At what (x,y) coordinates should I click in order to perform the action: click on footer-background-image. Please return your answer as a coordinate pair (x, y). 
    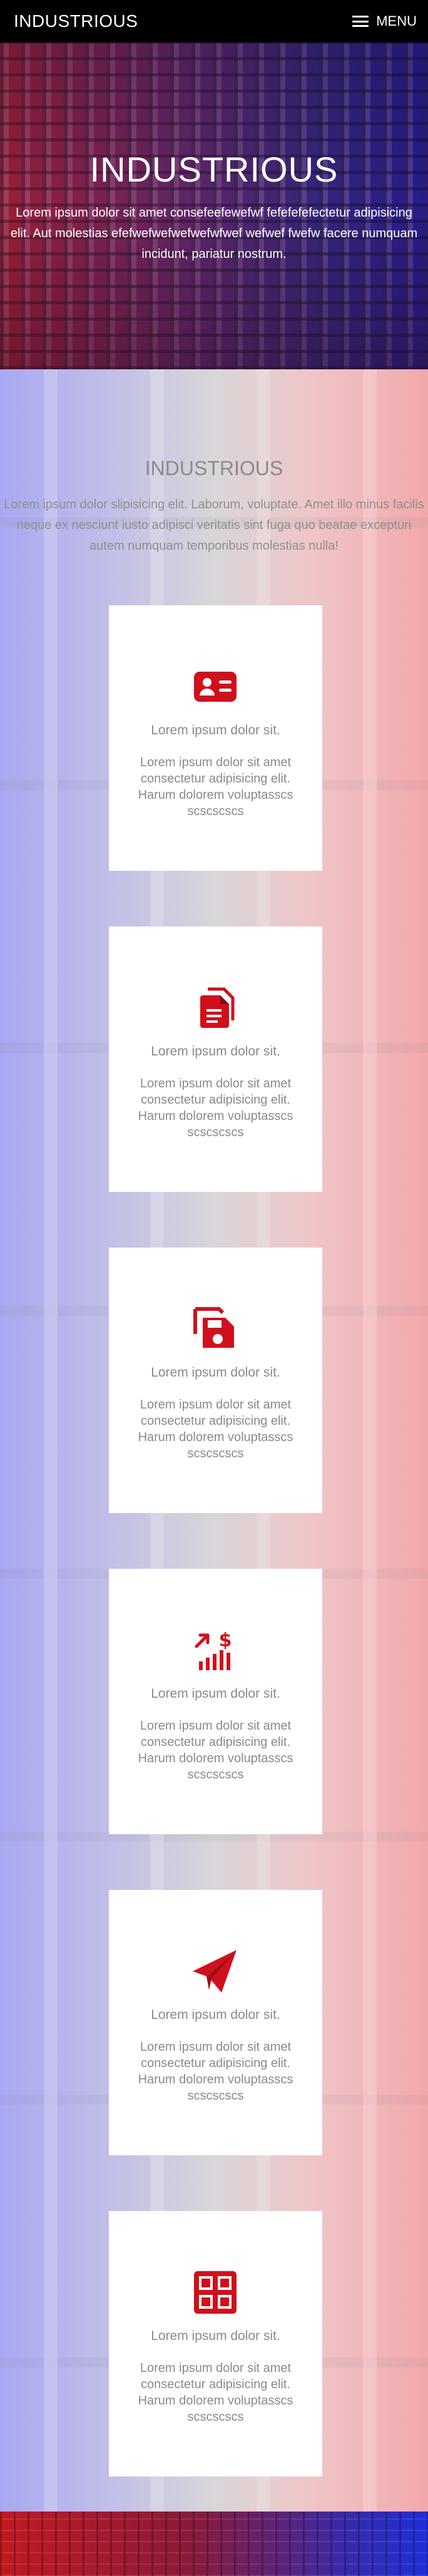
    Looking at the image, I should click on (214, 2544).